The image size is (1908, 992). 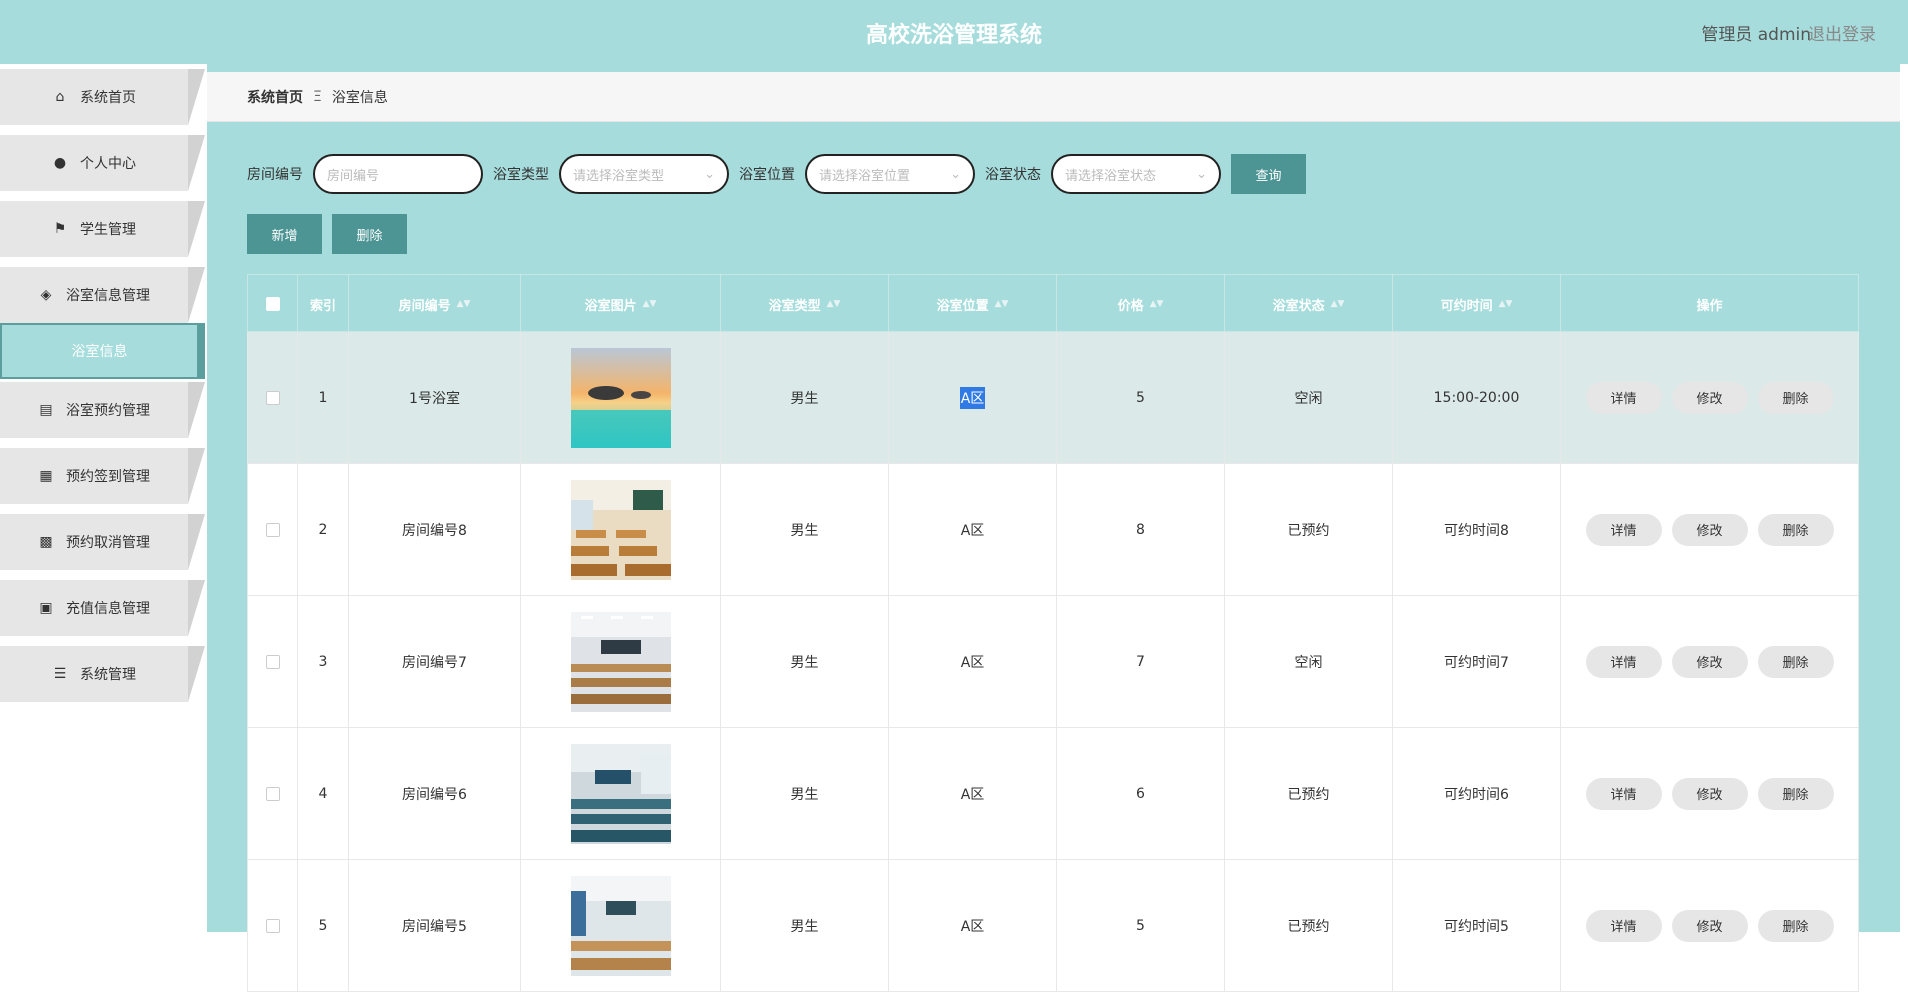 I want to click on cell-room-no: 房间编号6, so click(x=435, y=793).